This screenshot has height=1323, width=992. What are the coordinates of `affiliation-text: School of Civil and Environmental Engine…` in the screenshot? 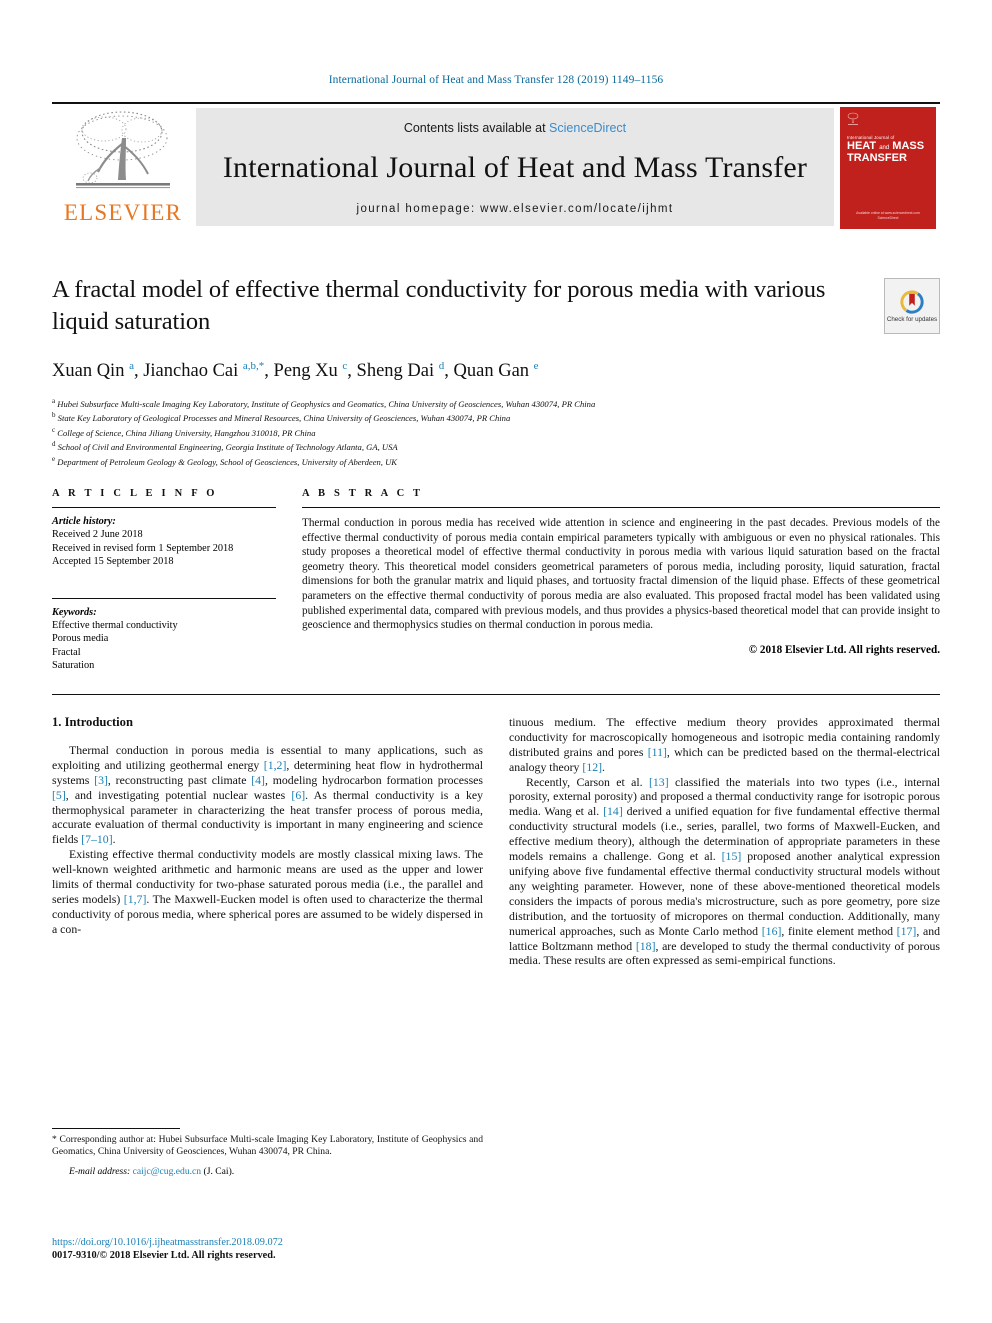 It's located at (227, 447).